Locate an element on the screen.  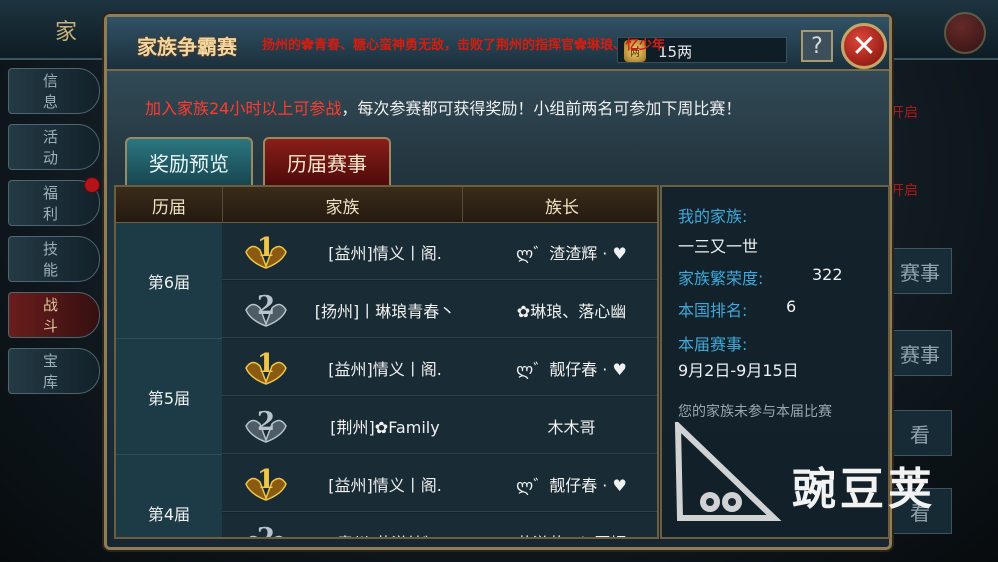
family-screen-close-button is located at coordinates (965, 33).